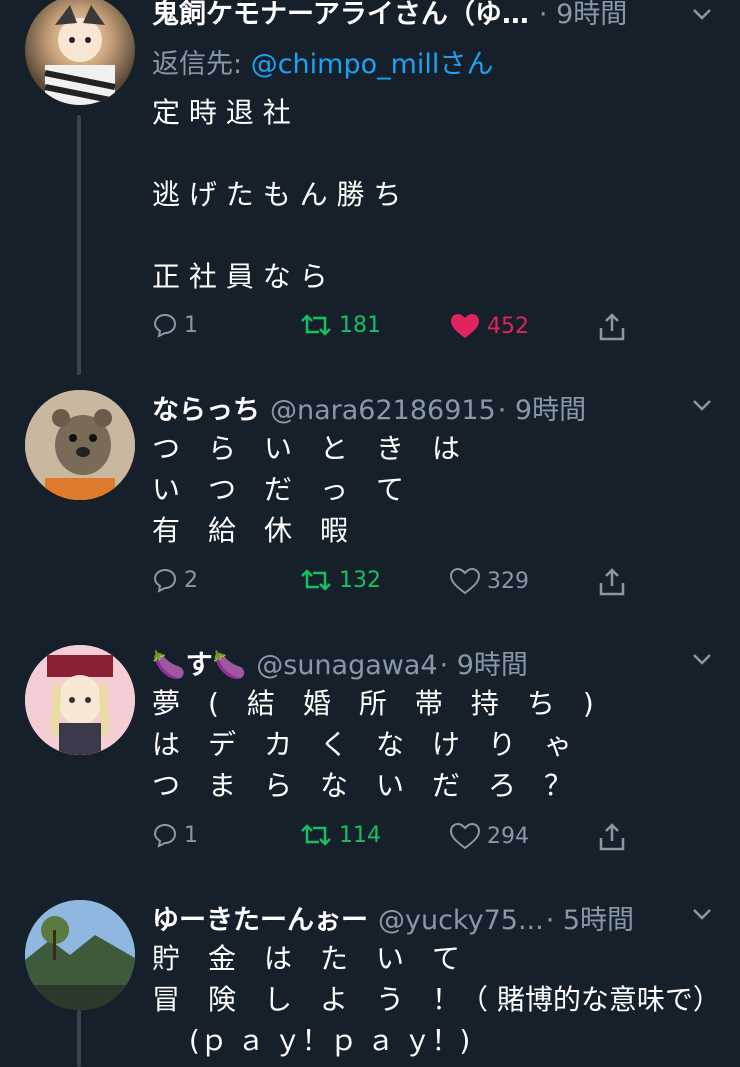  I want to click on tweet-header: 🍆す🍆 @sunagawa4 · 9時間, so click(340, 662).